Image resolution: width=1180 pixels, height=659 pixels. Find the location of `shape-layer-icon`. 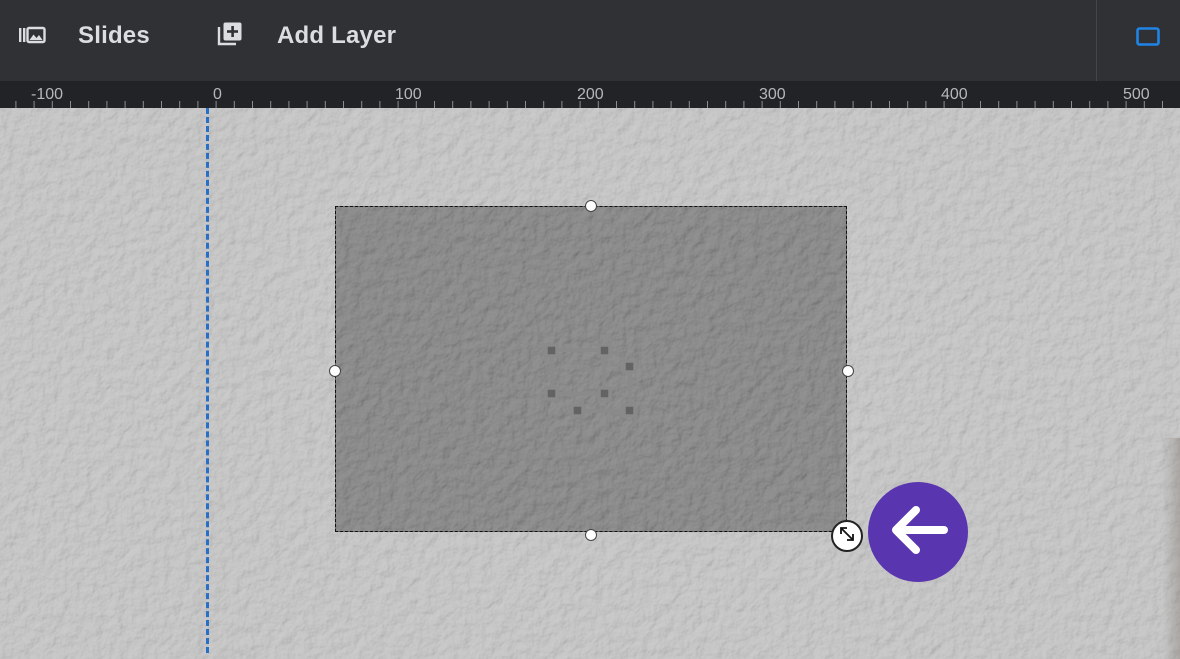

shape-layer-icon is located at coordinates (592, 385).